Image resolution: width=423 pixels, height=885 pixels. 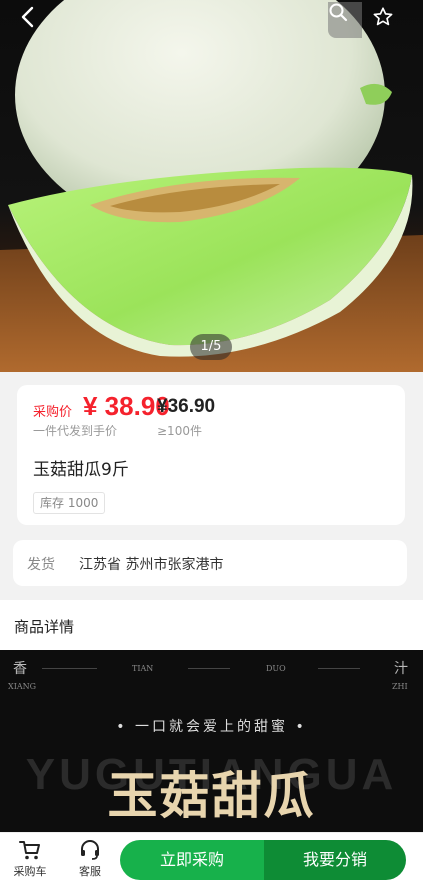 I want to click on service-label: 客服, so click(x=90, y=871).